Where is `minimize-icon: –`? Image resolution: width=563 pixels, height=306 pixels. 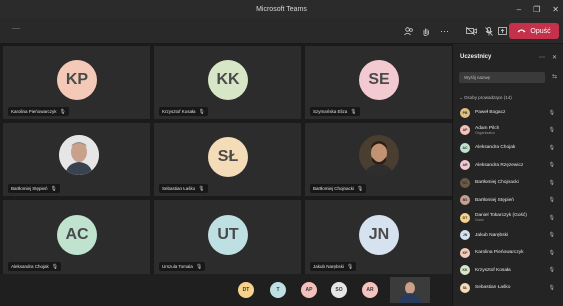
minimize-icon: – is located at coordinates (519, 9).